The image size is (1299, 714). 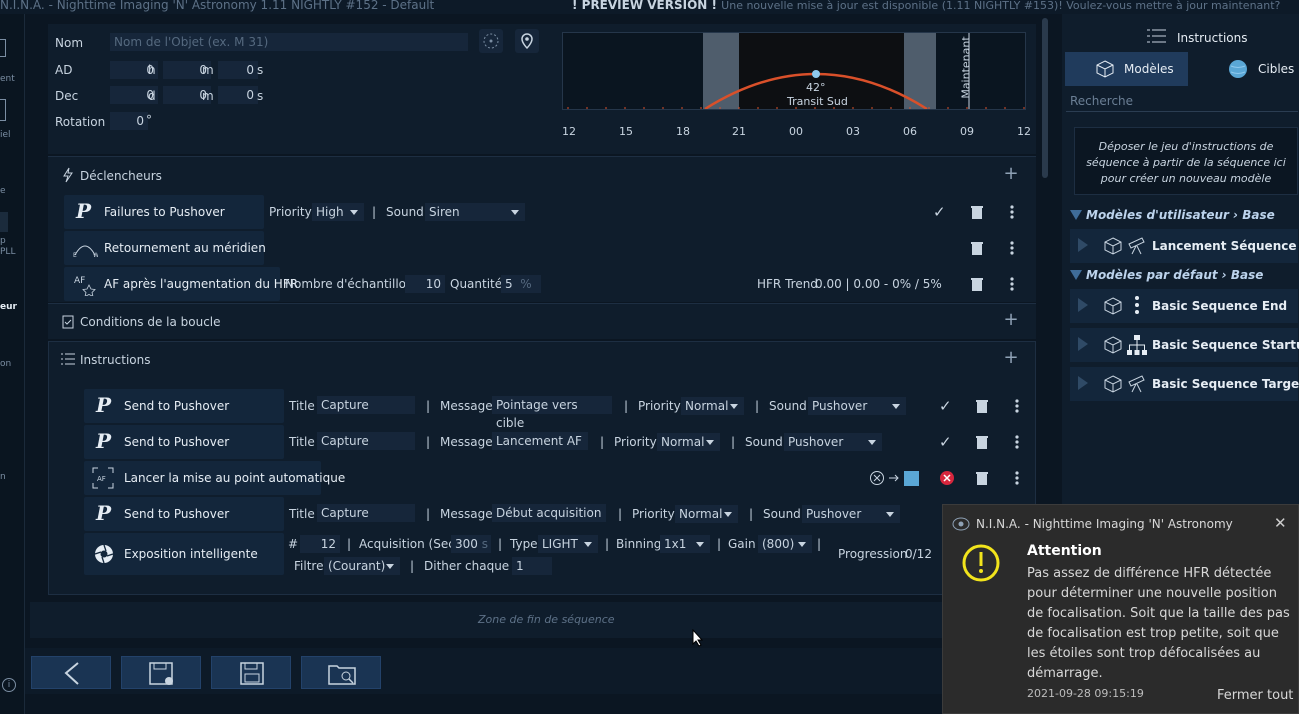 I want to click on count-label: #, so click(x=293, y=544).